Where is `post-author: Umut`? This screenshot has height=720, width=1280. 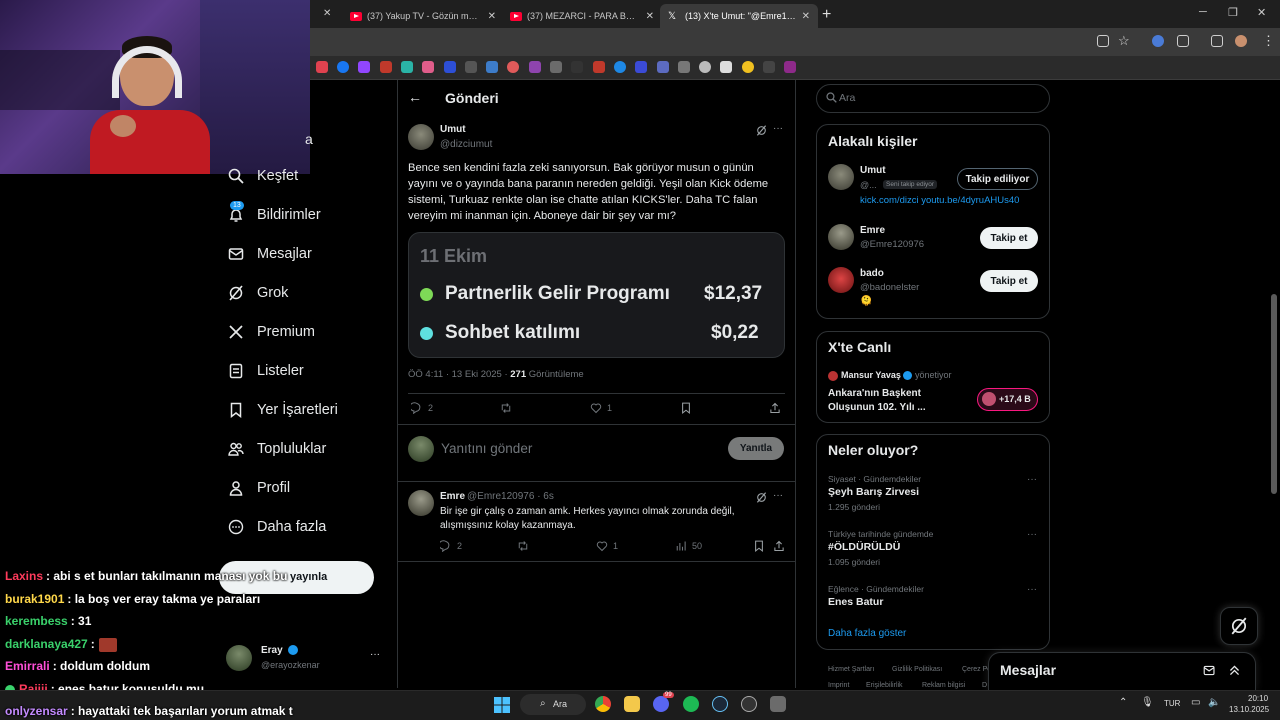 post-author: Umut is located at coordinates (453, 129).